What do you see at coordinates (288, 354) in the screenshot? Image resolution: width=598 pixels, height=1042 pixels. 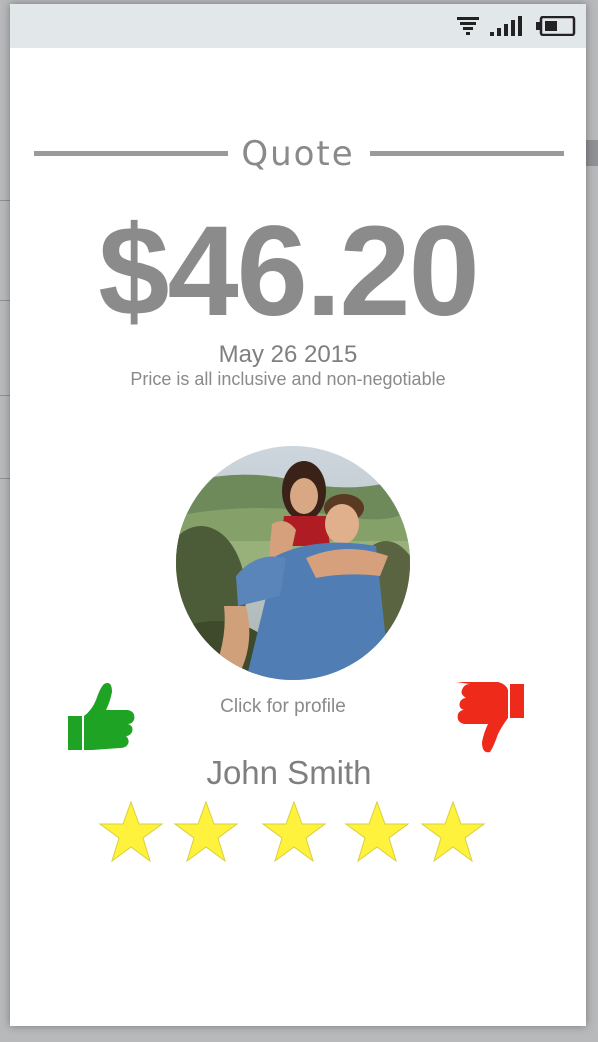 I see `quote-date: May 26 2015` at bounding box center [288, 354].